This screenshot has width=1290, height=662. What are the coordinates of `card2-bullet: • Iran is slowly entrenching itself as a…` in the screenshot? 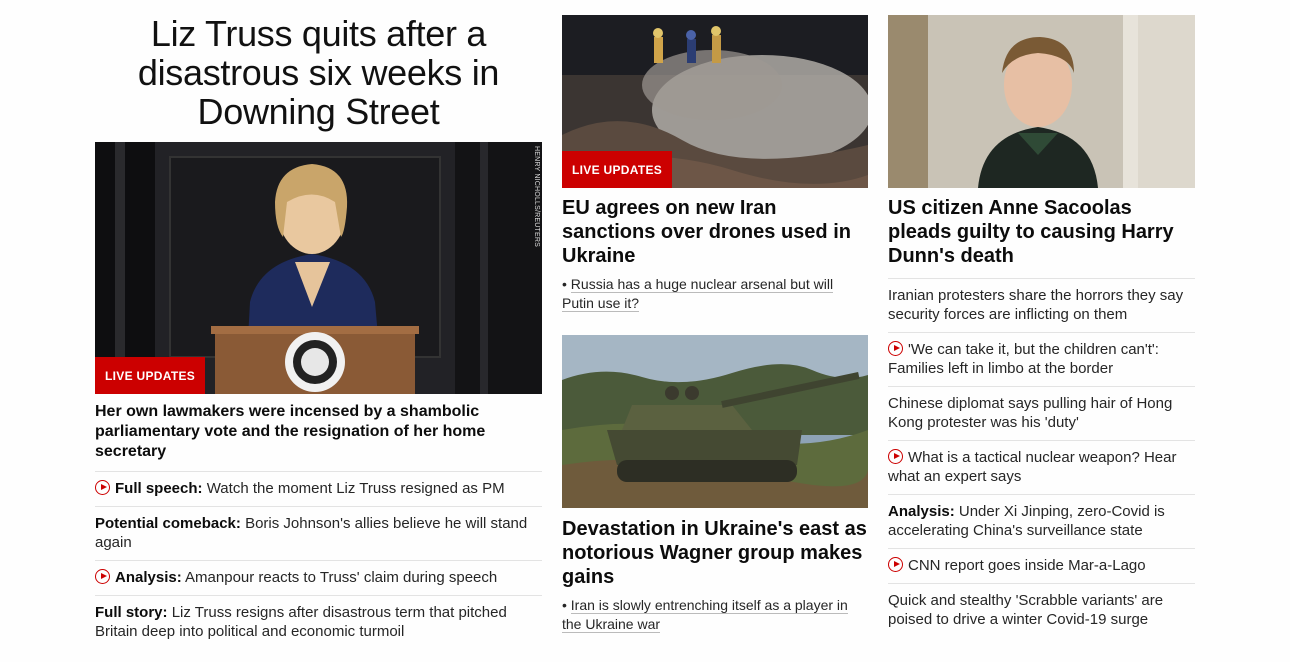 It's located at (715, 615).